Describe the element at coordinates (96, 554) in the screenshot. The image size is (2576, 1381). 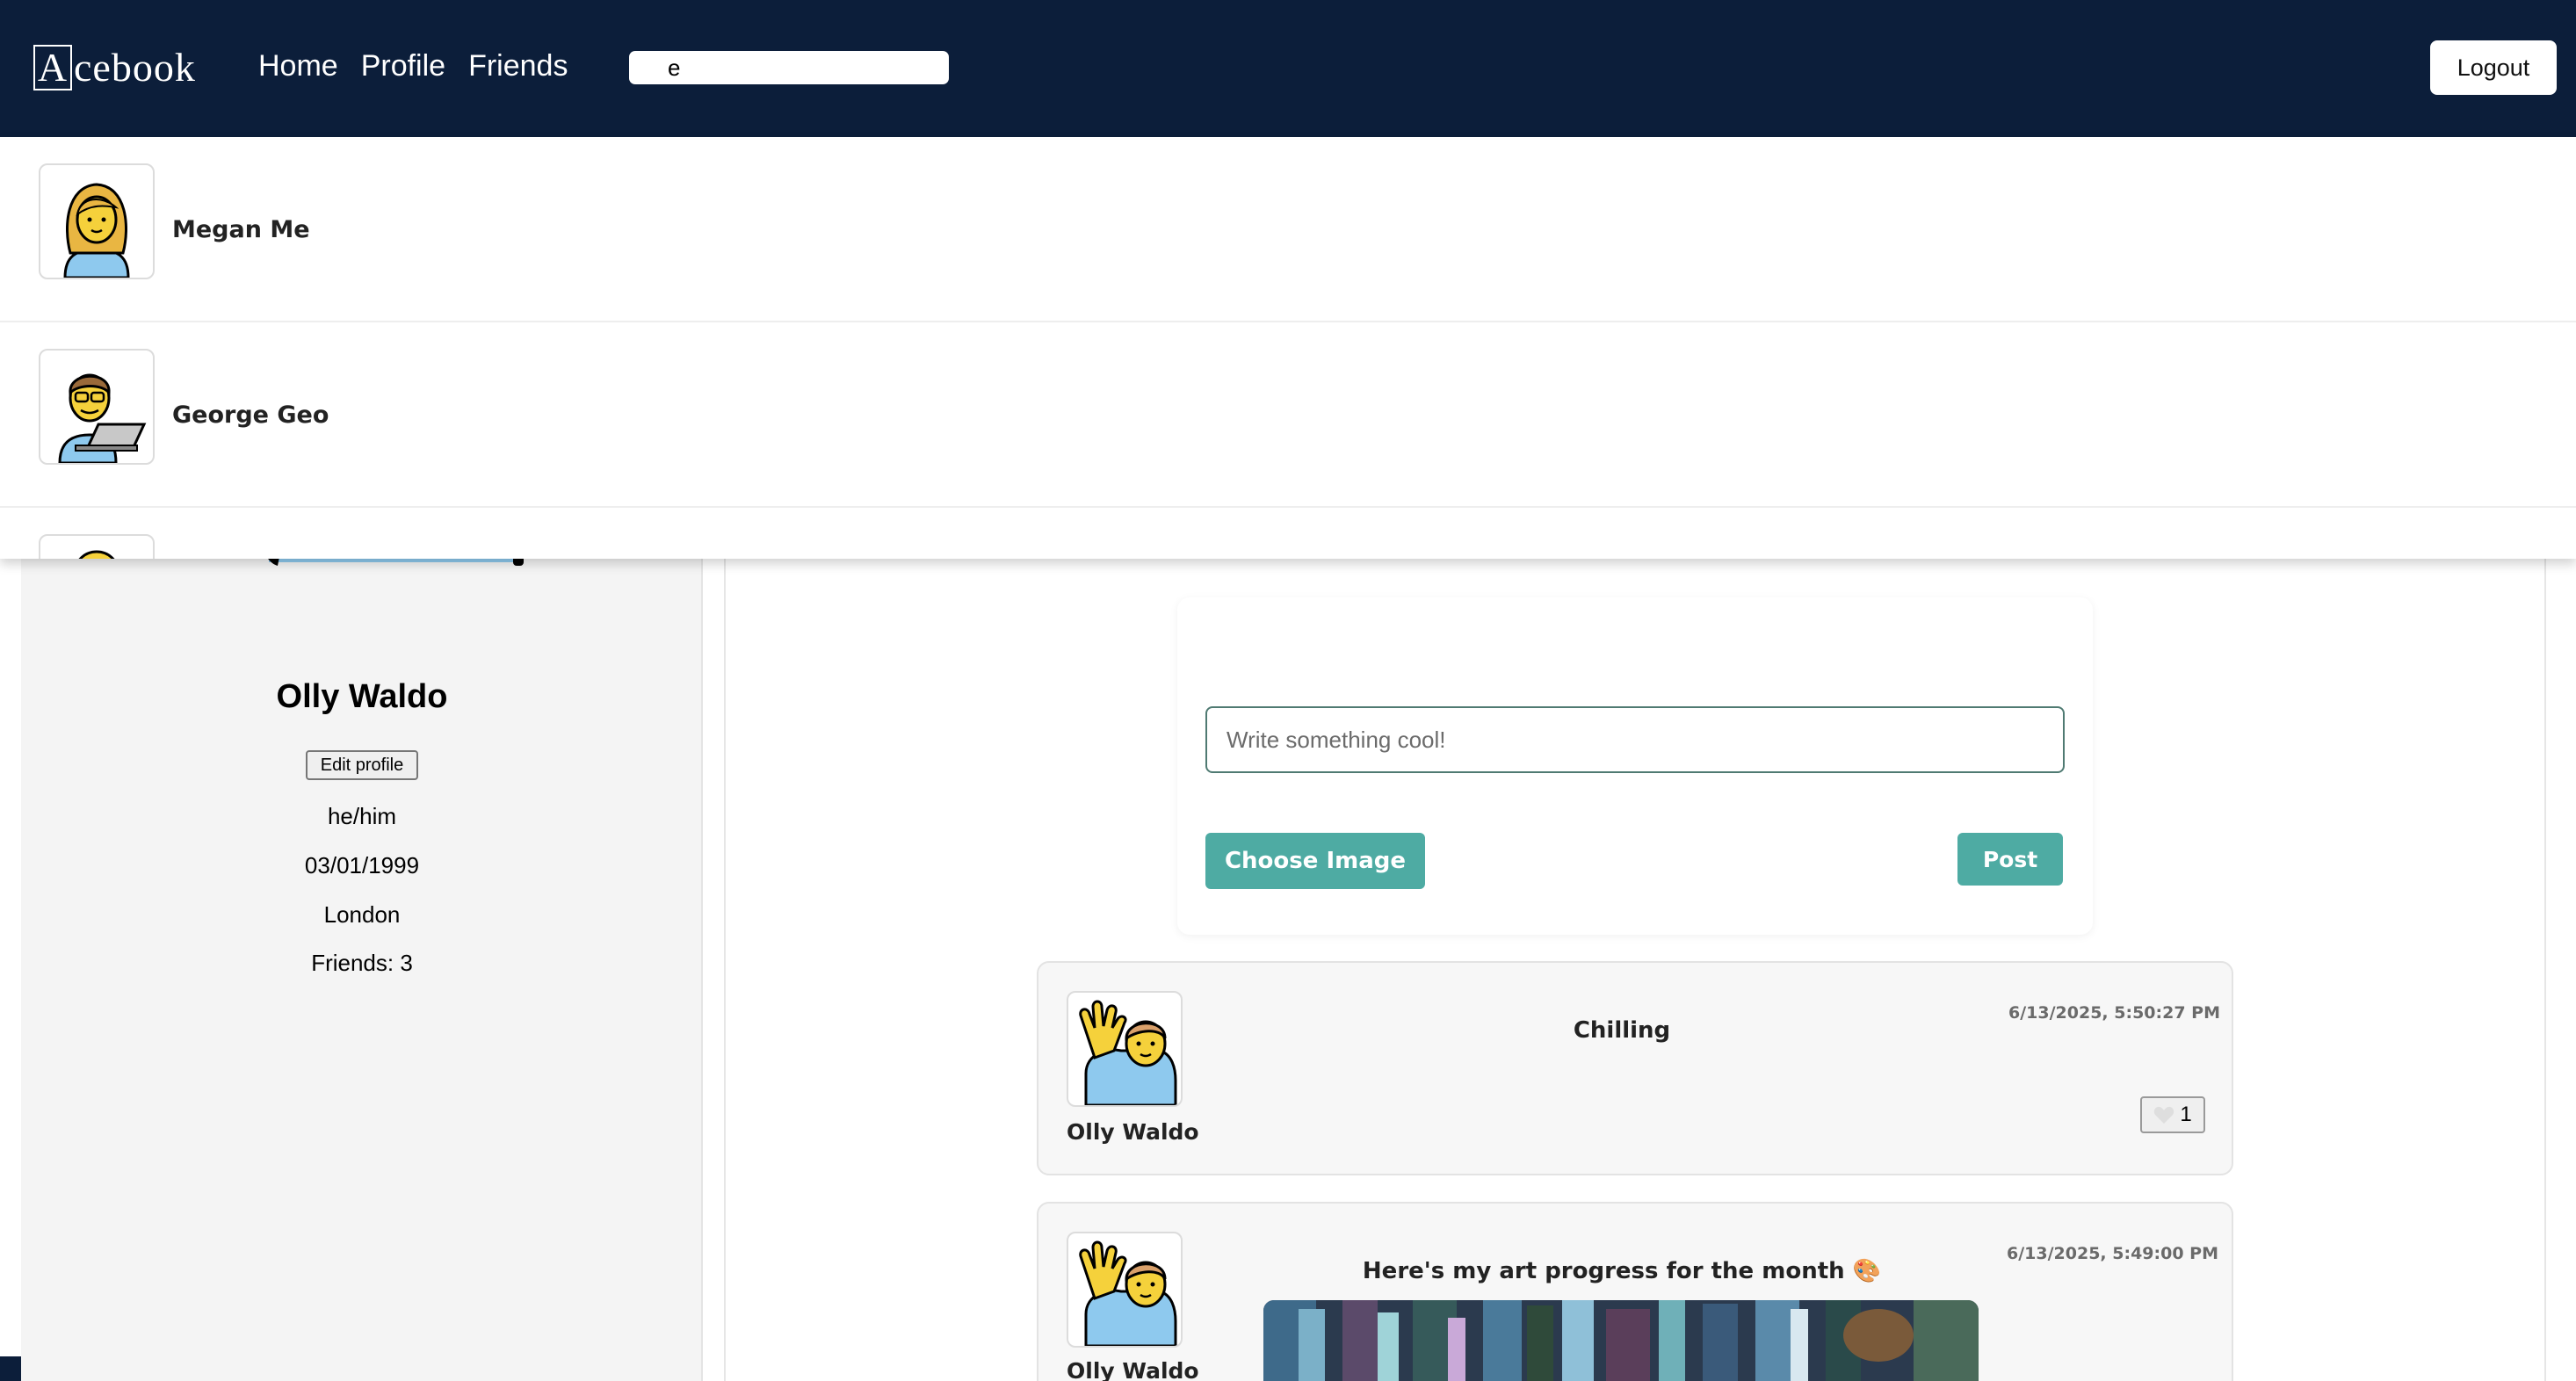
I see `partial-avatar-icon` at that location.